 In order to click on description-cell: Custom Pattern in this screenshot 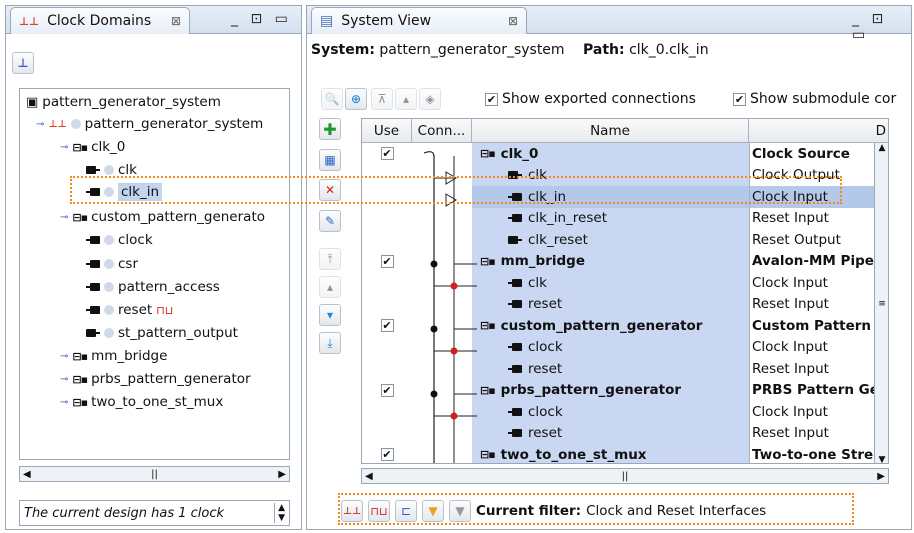, I will do `click(811, 326)`.